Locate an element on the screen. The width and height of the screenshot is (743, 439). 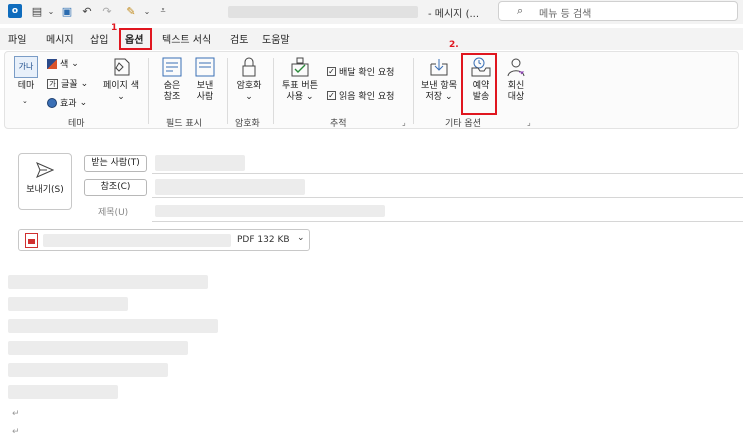
group-label-tracking: 추적 is located at coordinates (338, 124).